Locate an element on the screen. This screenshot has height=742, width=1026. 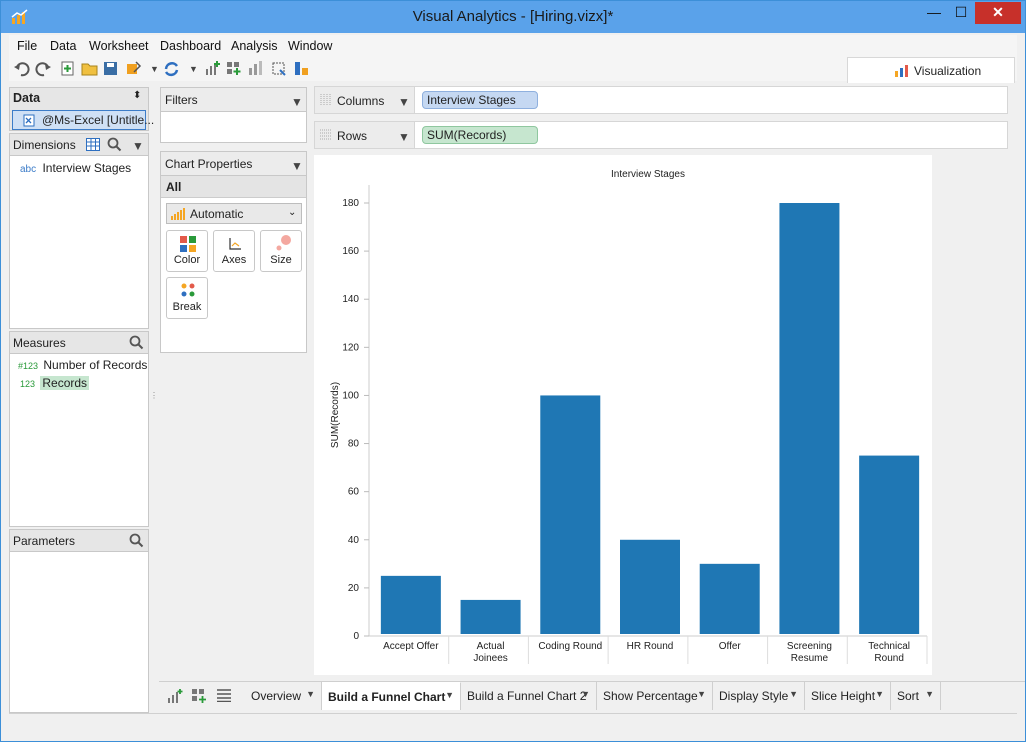
table-view-icon is located at coordinates (93, 144).